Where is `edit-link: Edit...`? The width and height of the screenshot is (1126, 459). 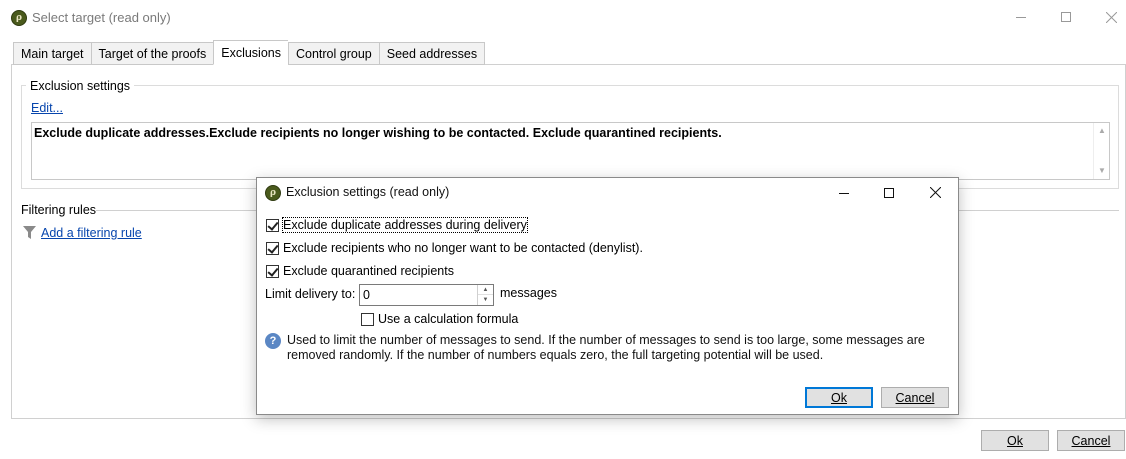
edit-link: Edit... is located at coordinates (47, 108).